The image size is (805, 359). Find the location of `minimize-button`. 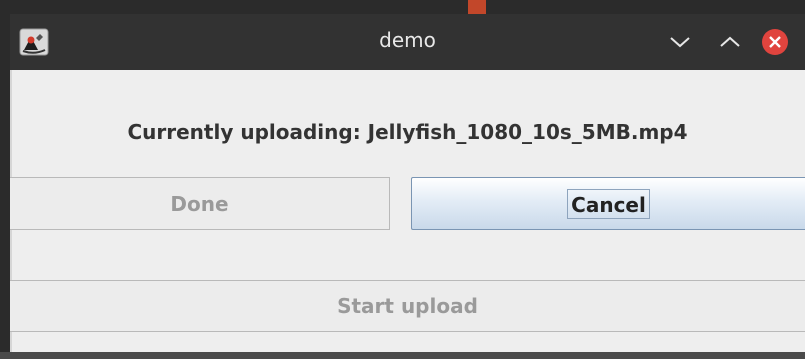

minimize-button is located at coordinates (680, 42).